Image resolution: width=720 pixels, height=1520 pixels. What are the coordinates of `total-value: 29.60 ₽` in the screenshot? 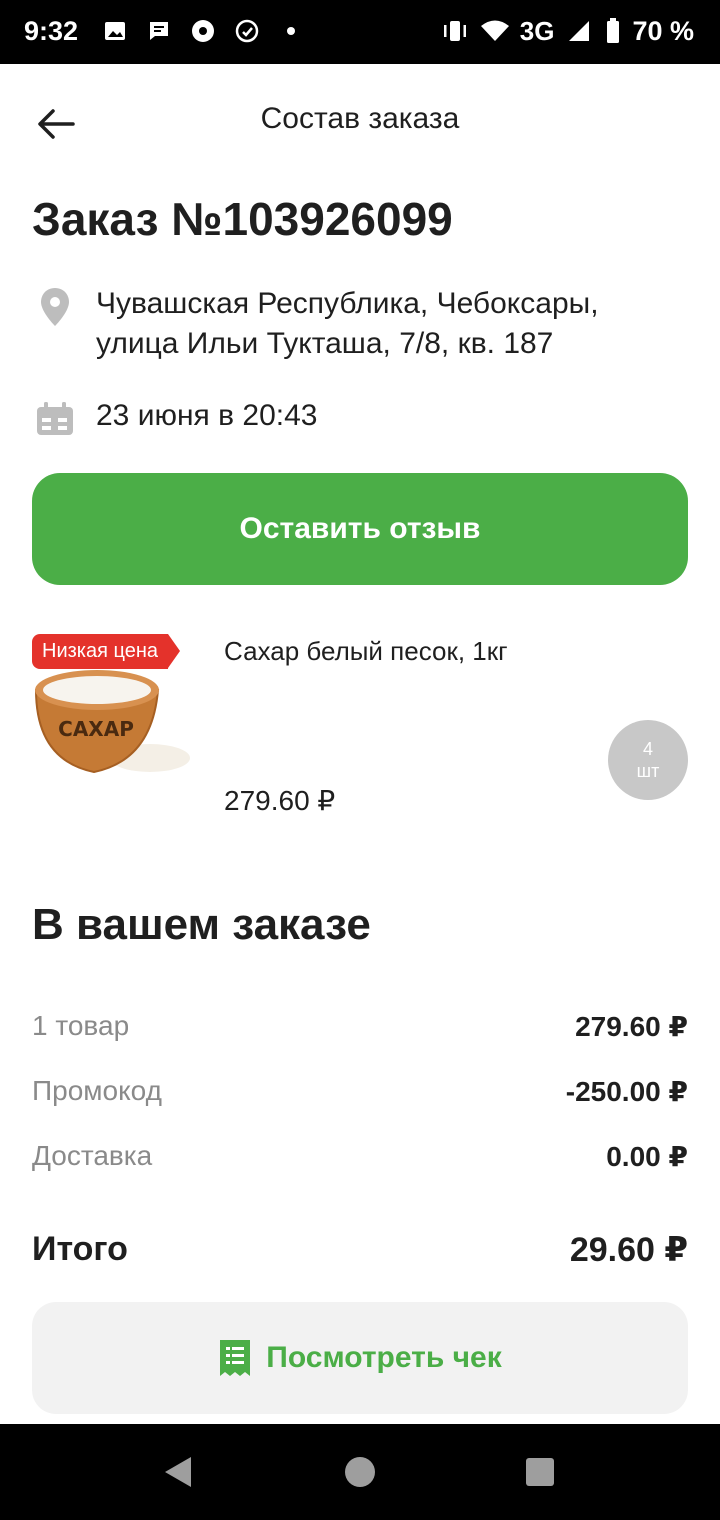 It's located at (628, 1250).